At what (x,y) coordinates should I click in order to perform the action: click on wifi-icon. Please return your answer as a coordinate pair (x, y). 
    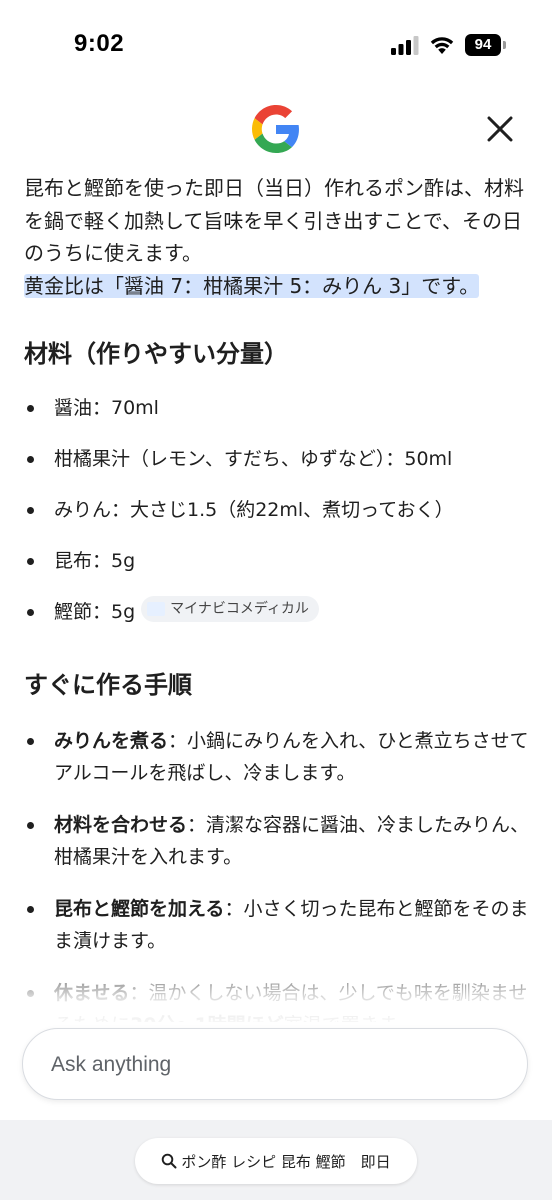
    Looking at the image, I should click on (442, 45).